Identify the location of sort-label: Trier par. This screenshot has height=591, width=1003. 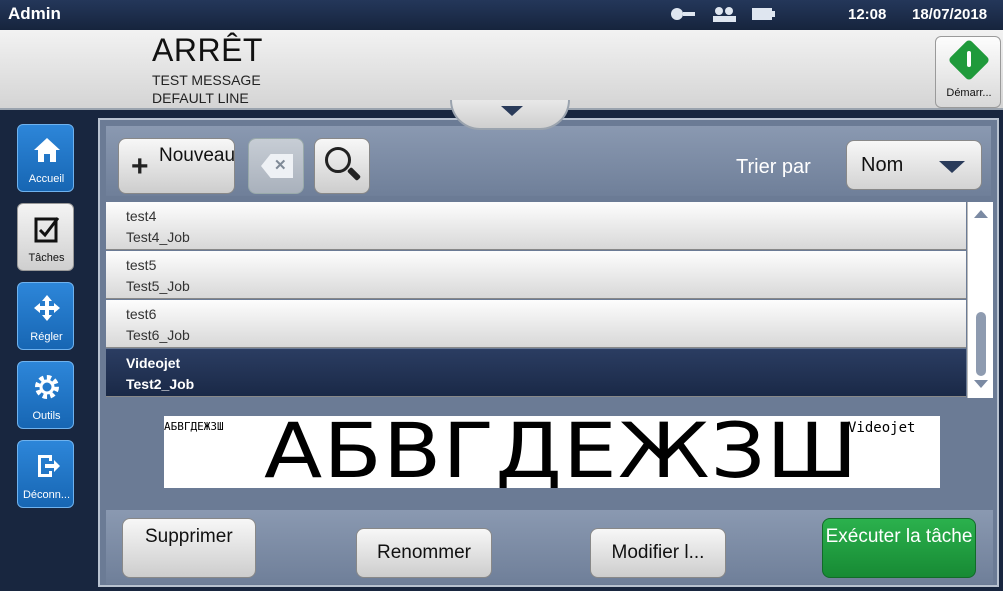
(773, 167).